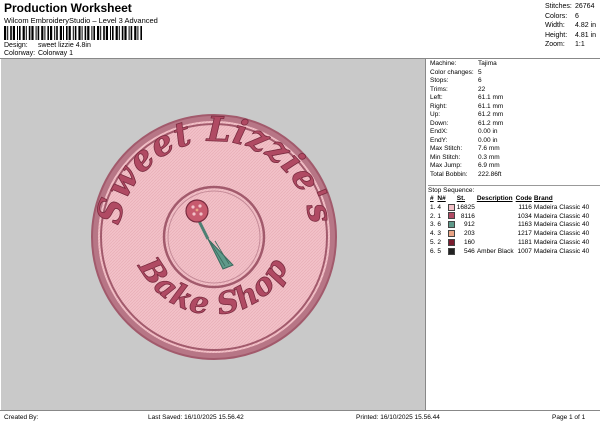 The width and height of the screenshot is (600, 425). Describe the element at coordinates (466, 141) in the screenshot. I see `info-row: EndY: 0.00 in` at that location.